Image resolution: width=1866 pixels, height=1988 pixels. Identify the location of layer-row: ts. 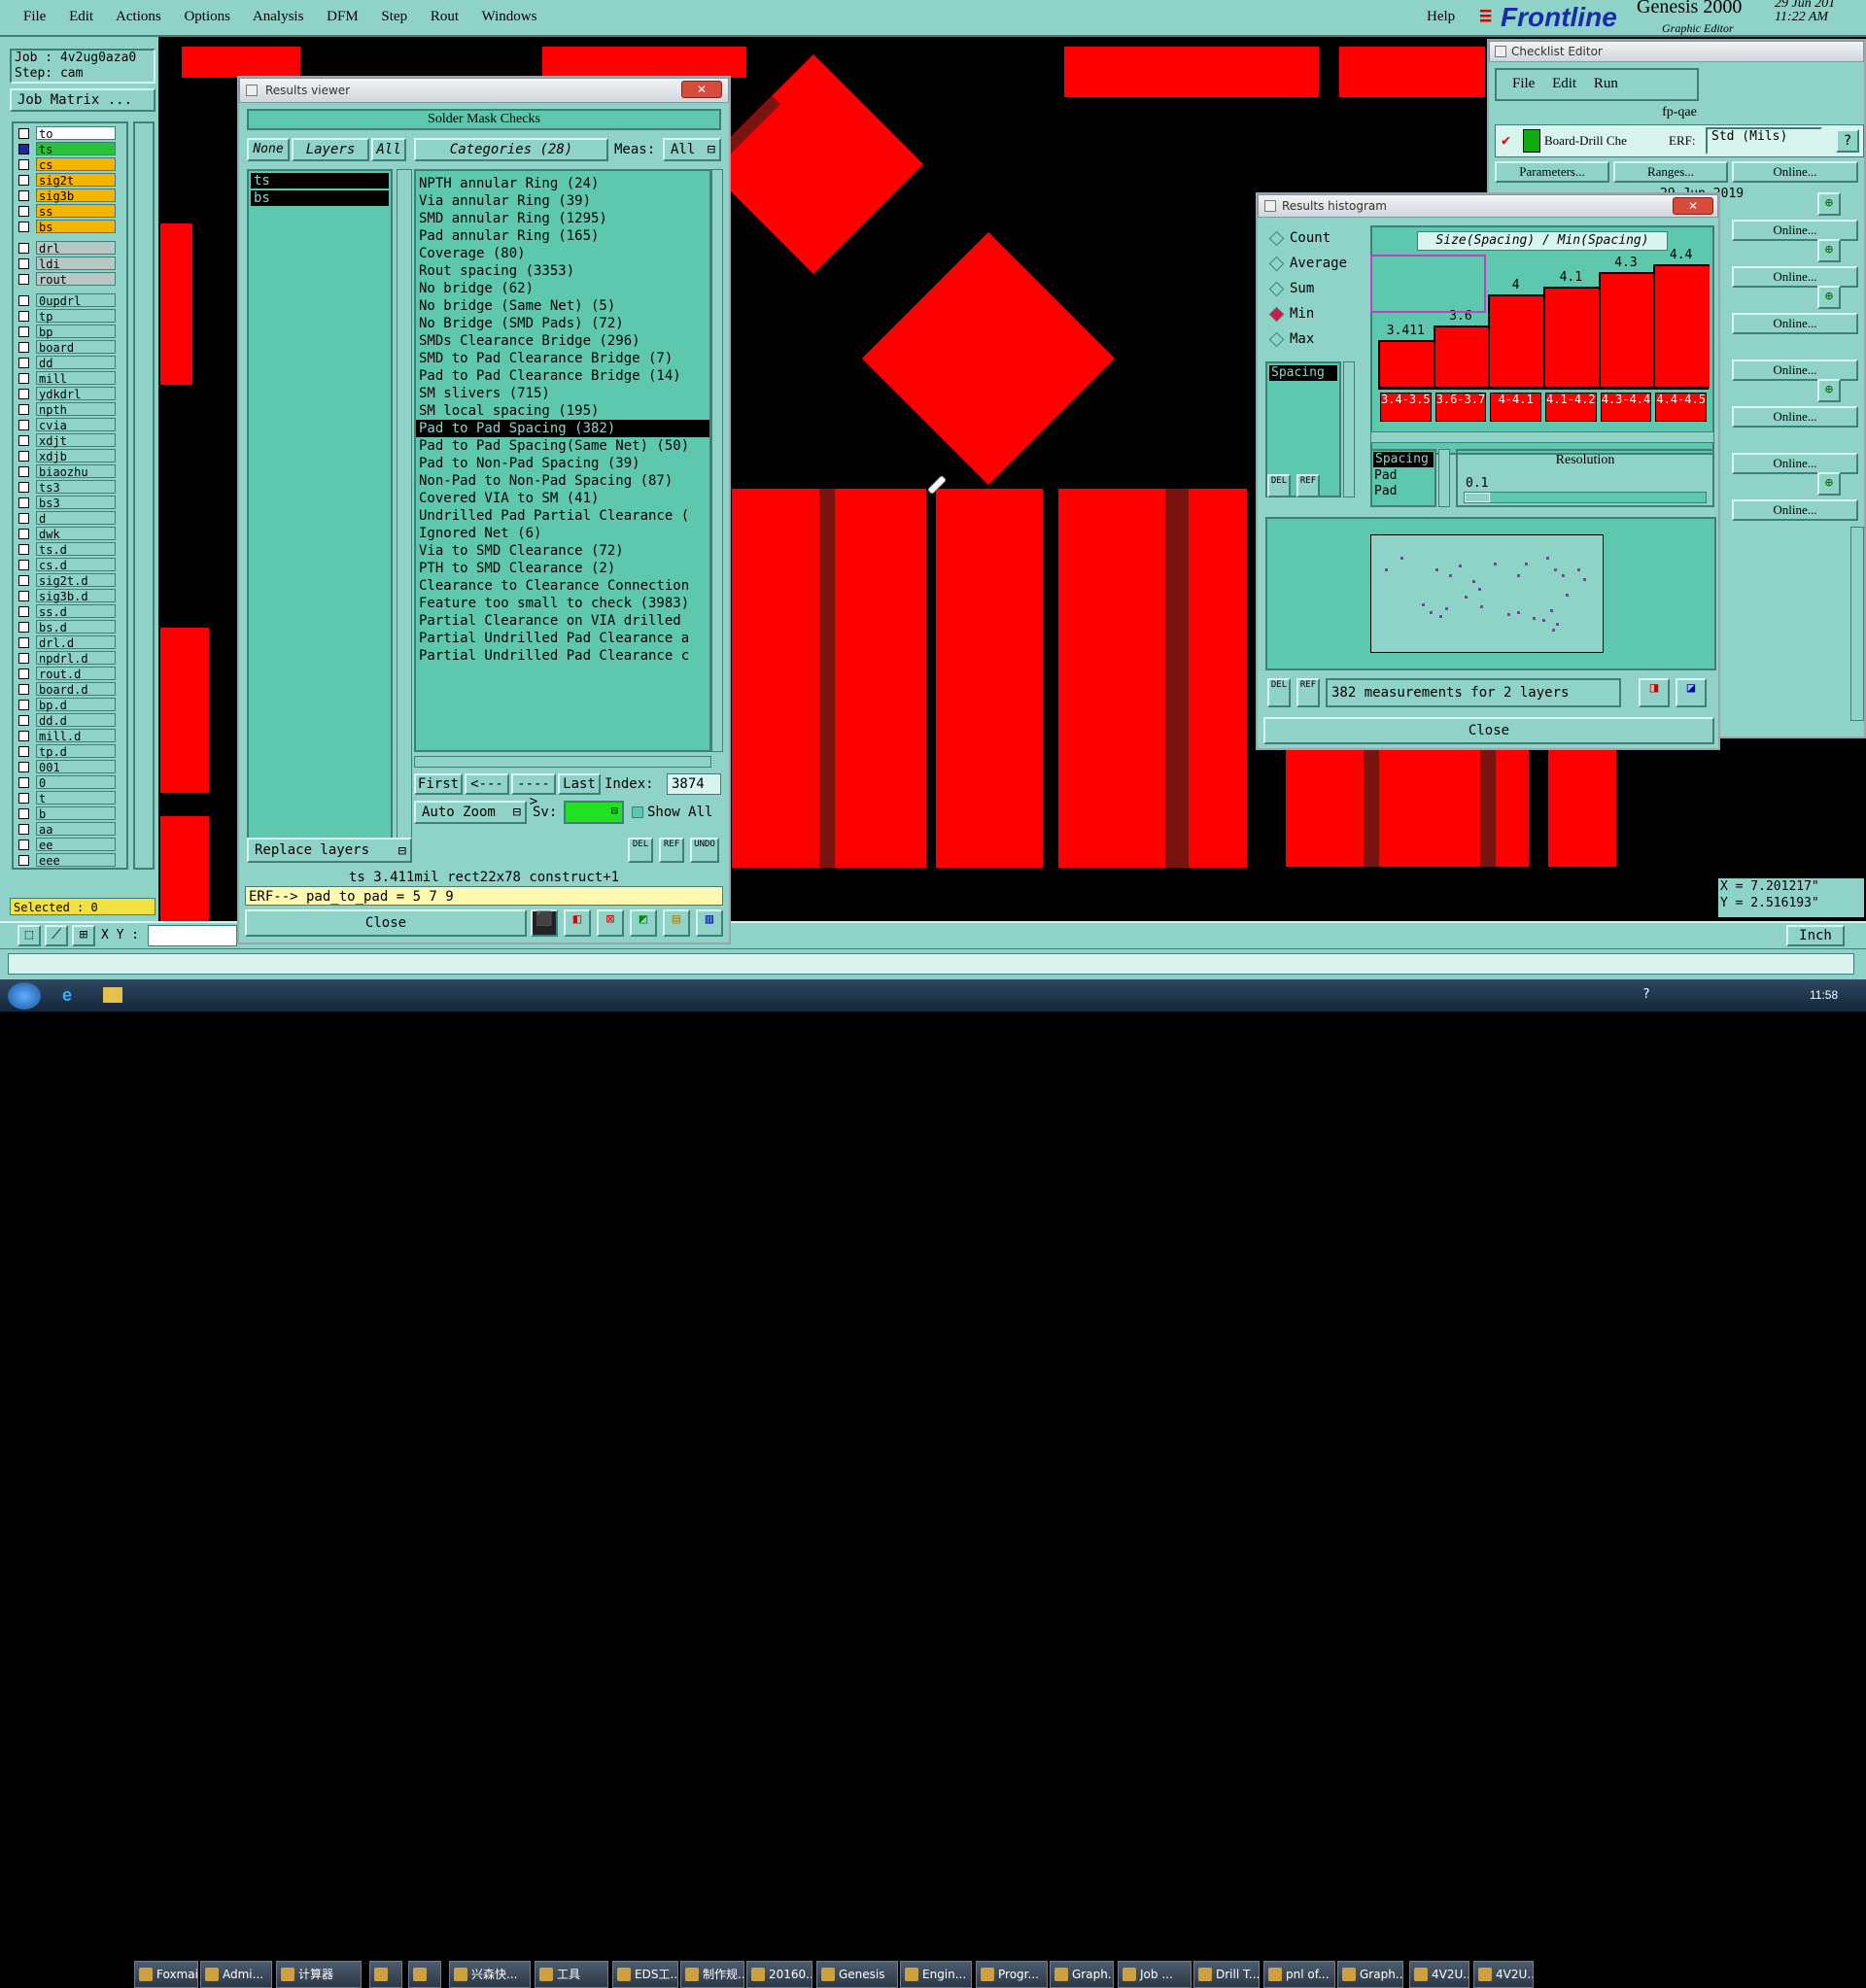
(70, 149).